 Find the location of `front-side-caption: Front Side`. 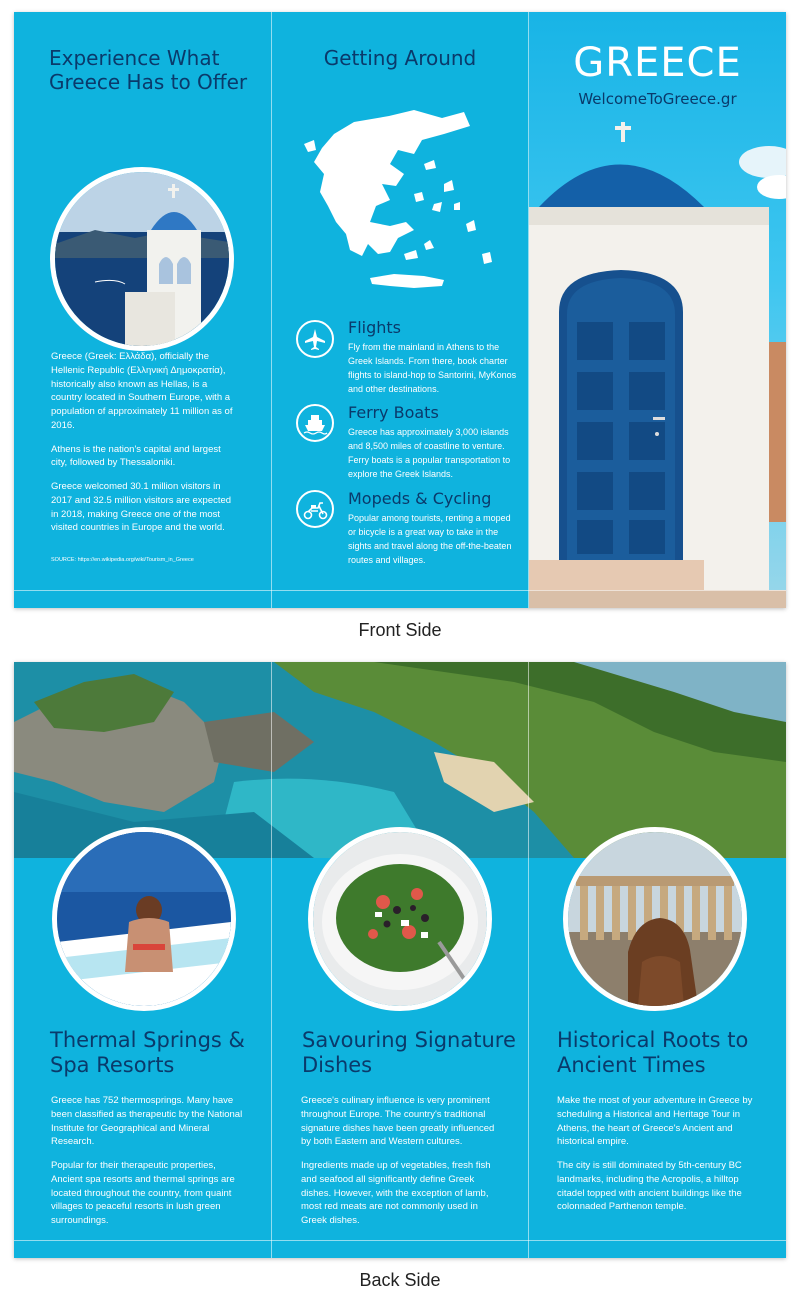

front-side-caption: Front Side is located at coordinates (400, 630).